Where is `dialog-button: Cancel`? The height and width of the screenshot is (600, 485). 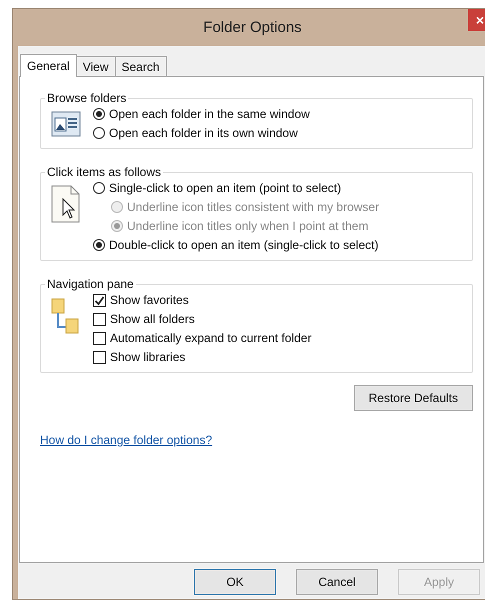 dialog-button: Cancel is located at coordinates (337, 582).